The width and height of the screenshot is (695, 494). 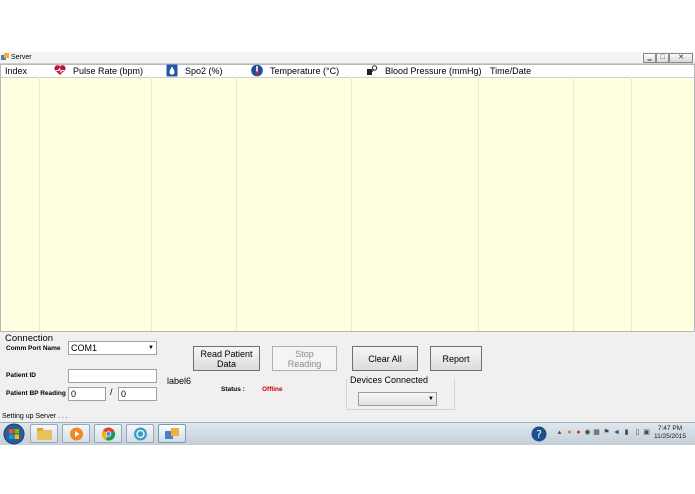 I want to click on patient-id-label: Patient ID, so click(x=21, y=375).